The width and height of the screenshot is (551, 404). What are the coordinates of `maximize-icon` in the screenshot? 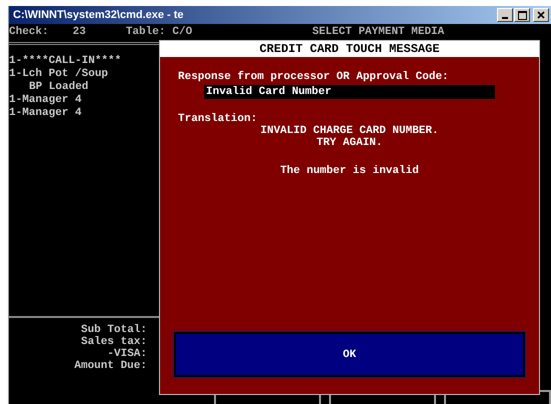 It's located at (522, 15).